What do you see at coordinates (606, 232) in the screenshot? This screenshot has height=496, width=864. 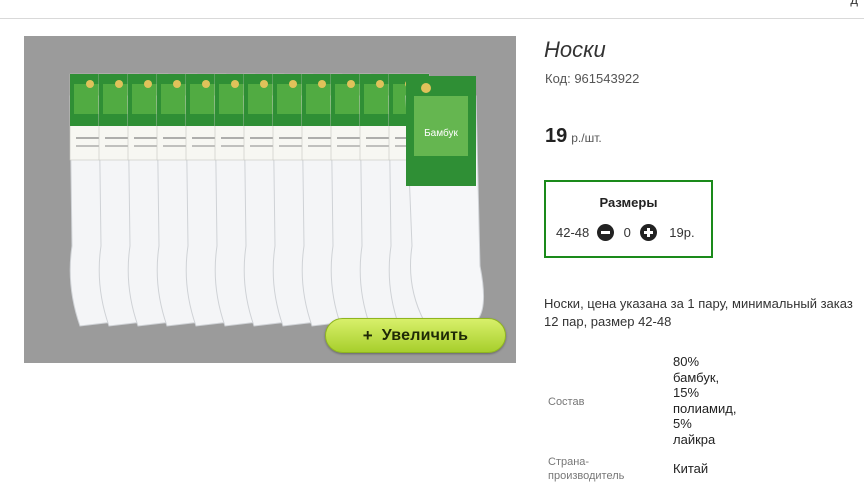 I see `decrease-quantity-button` at bounding box center [606, 232].